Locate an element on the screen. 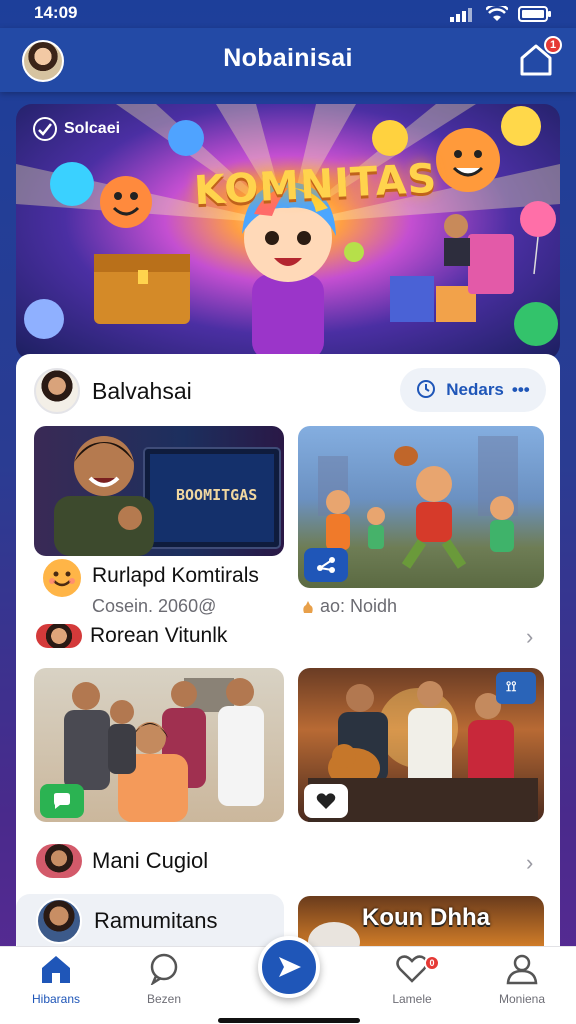 The width and height of the screenshot is (576, 1024). nearby-button: Nedars ••• is located at coordinates (473, 390).